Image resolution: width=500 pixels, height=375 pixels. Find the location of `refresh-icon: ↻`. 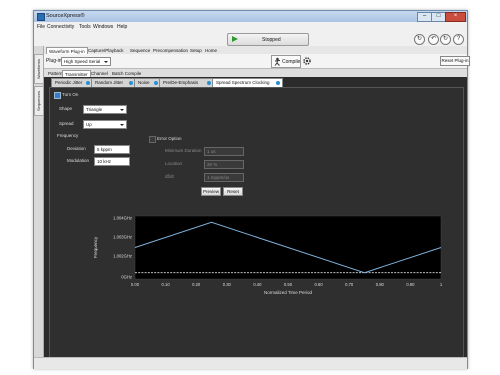

refresh-icon: ↻ is located at coordinates (445, 39).